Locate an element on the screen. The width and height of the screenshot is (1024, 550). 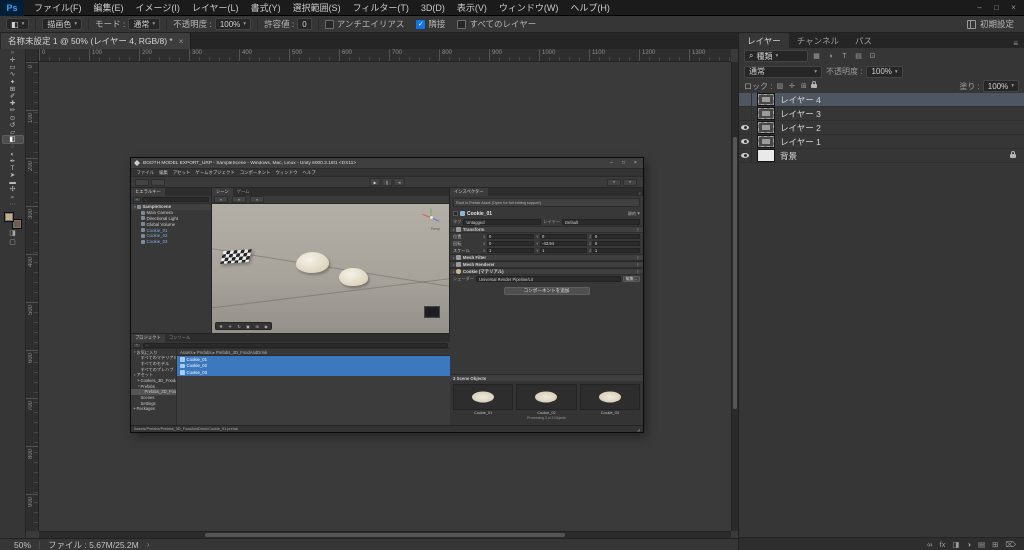
tool-preset-picker: ◧ ▾ is located at coordinates (18, 24).